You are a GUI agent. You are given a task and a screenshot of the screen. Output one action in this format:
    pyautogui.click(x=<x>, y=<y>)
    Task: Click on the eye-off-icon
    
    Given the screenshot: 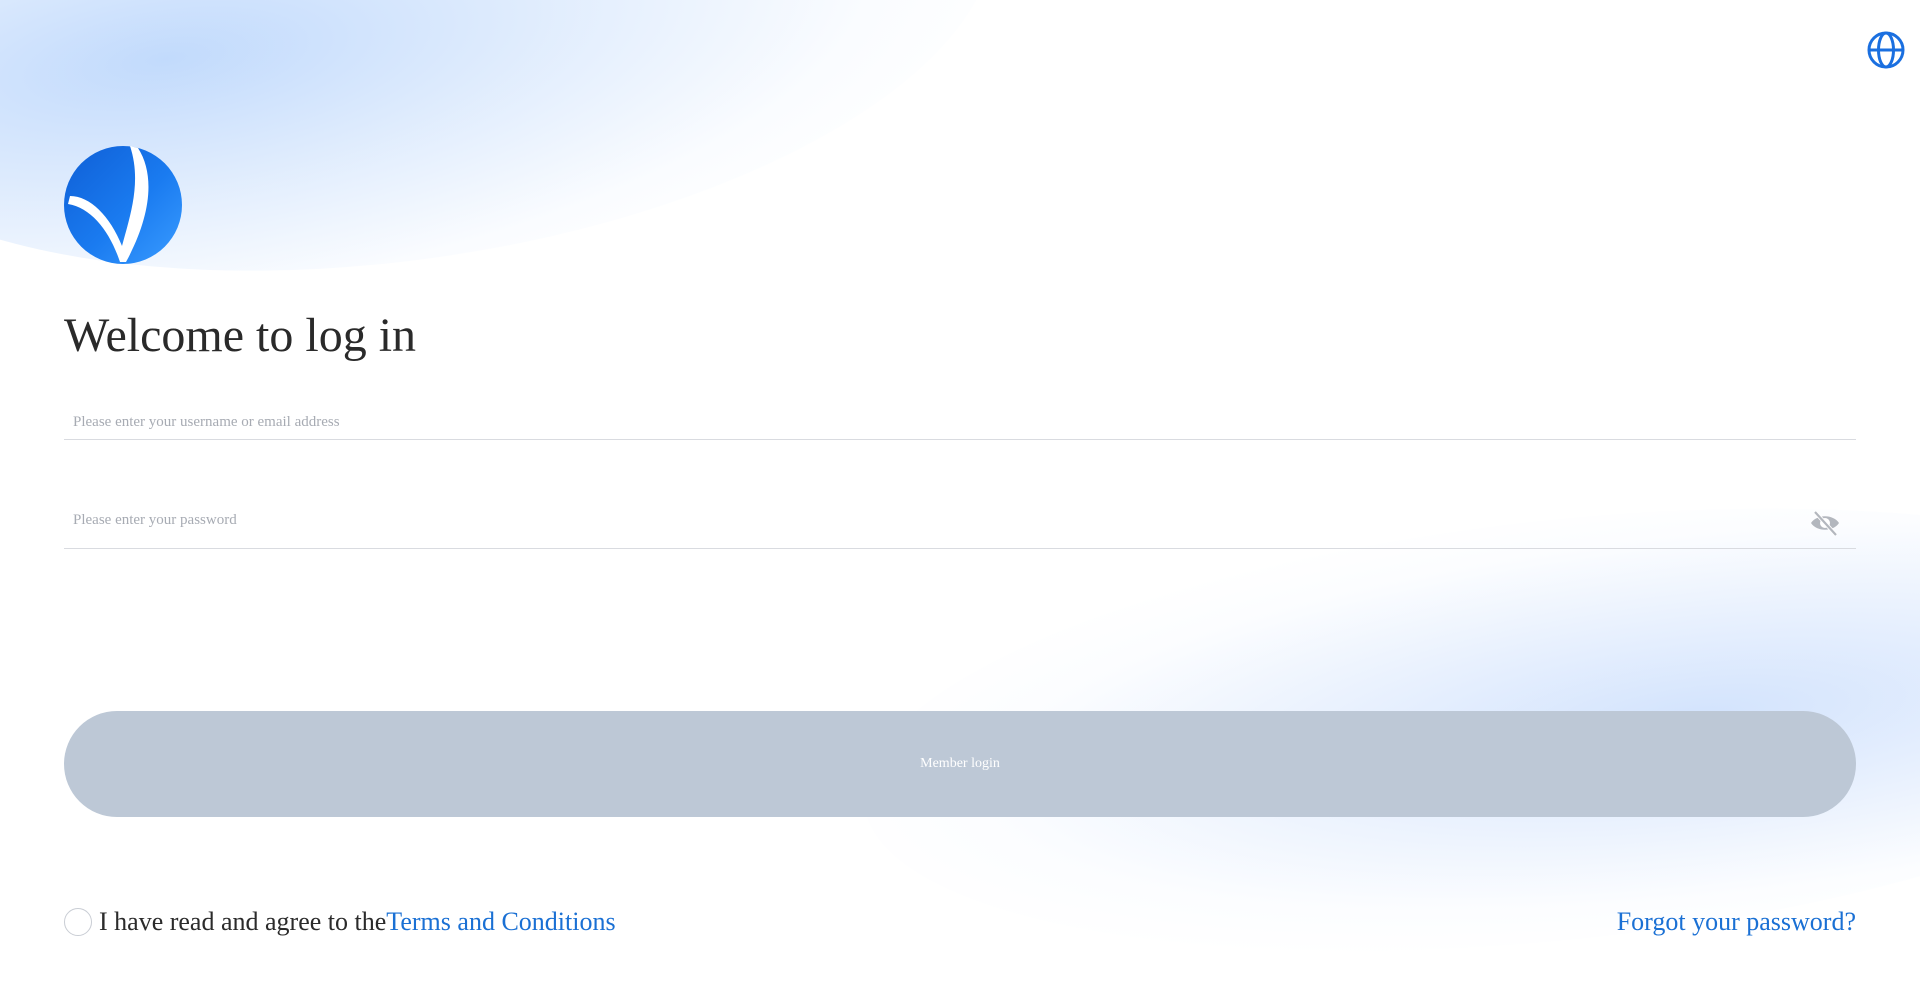 What is the action you would take?
    pyautogui.click(x=1825, y=523)
    